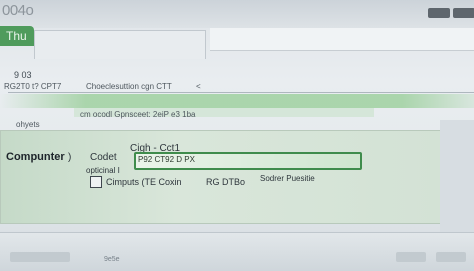 The image size is (474, 271). Describe the element at coordinates (144, 182) in the screenshot. I see `checkbox-label: Cimputs (TE Coxin` at that location.